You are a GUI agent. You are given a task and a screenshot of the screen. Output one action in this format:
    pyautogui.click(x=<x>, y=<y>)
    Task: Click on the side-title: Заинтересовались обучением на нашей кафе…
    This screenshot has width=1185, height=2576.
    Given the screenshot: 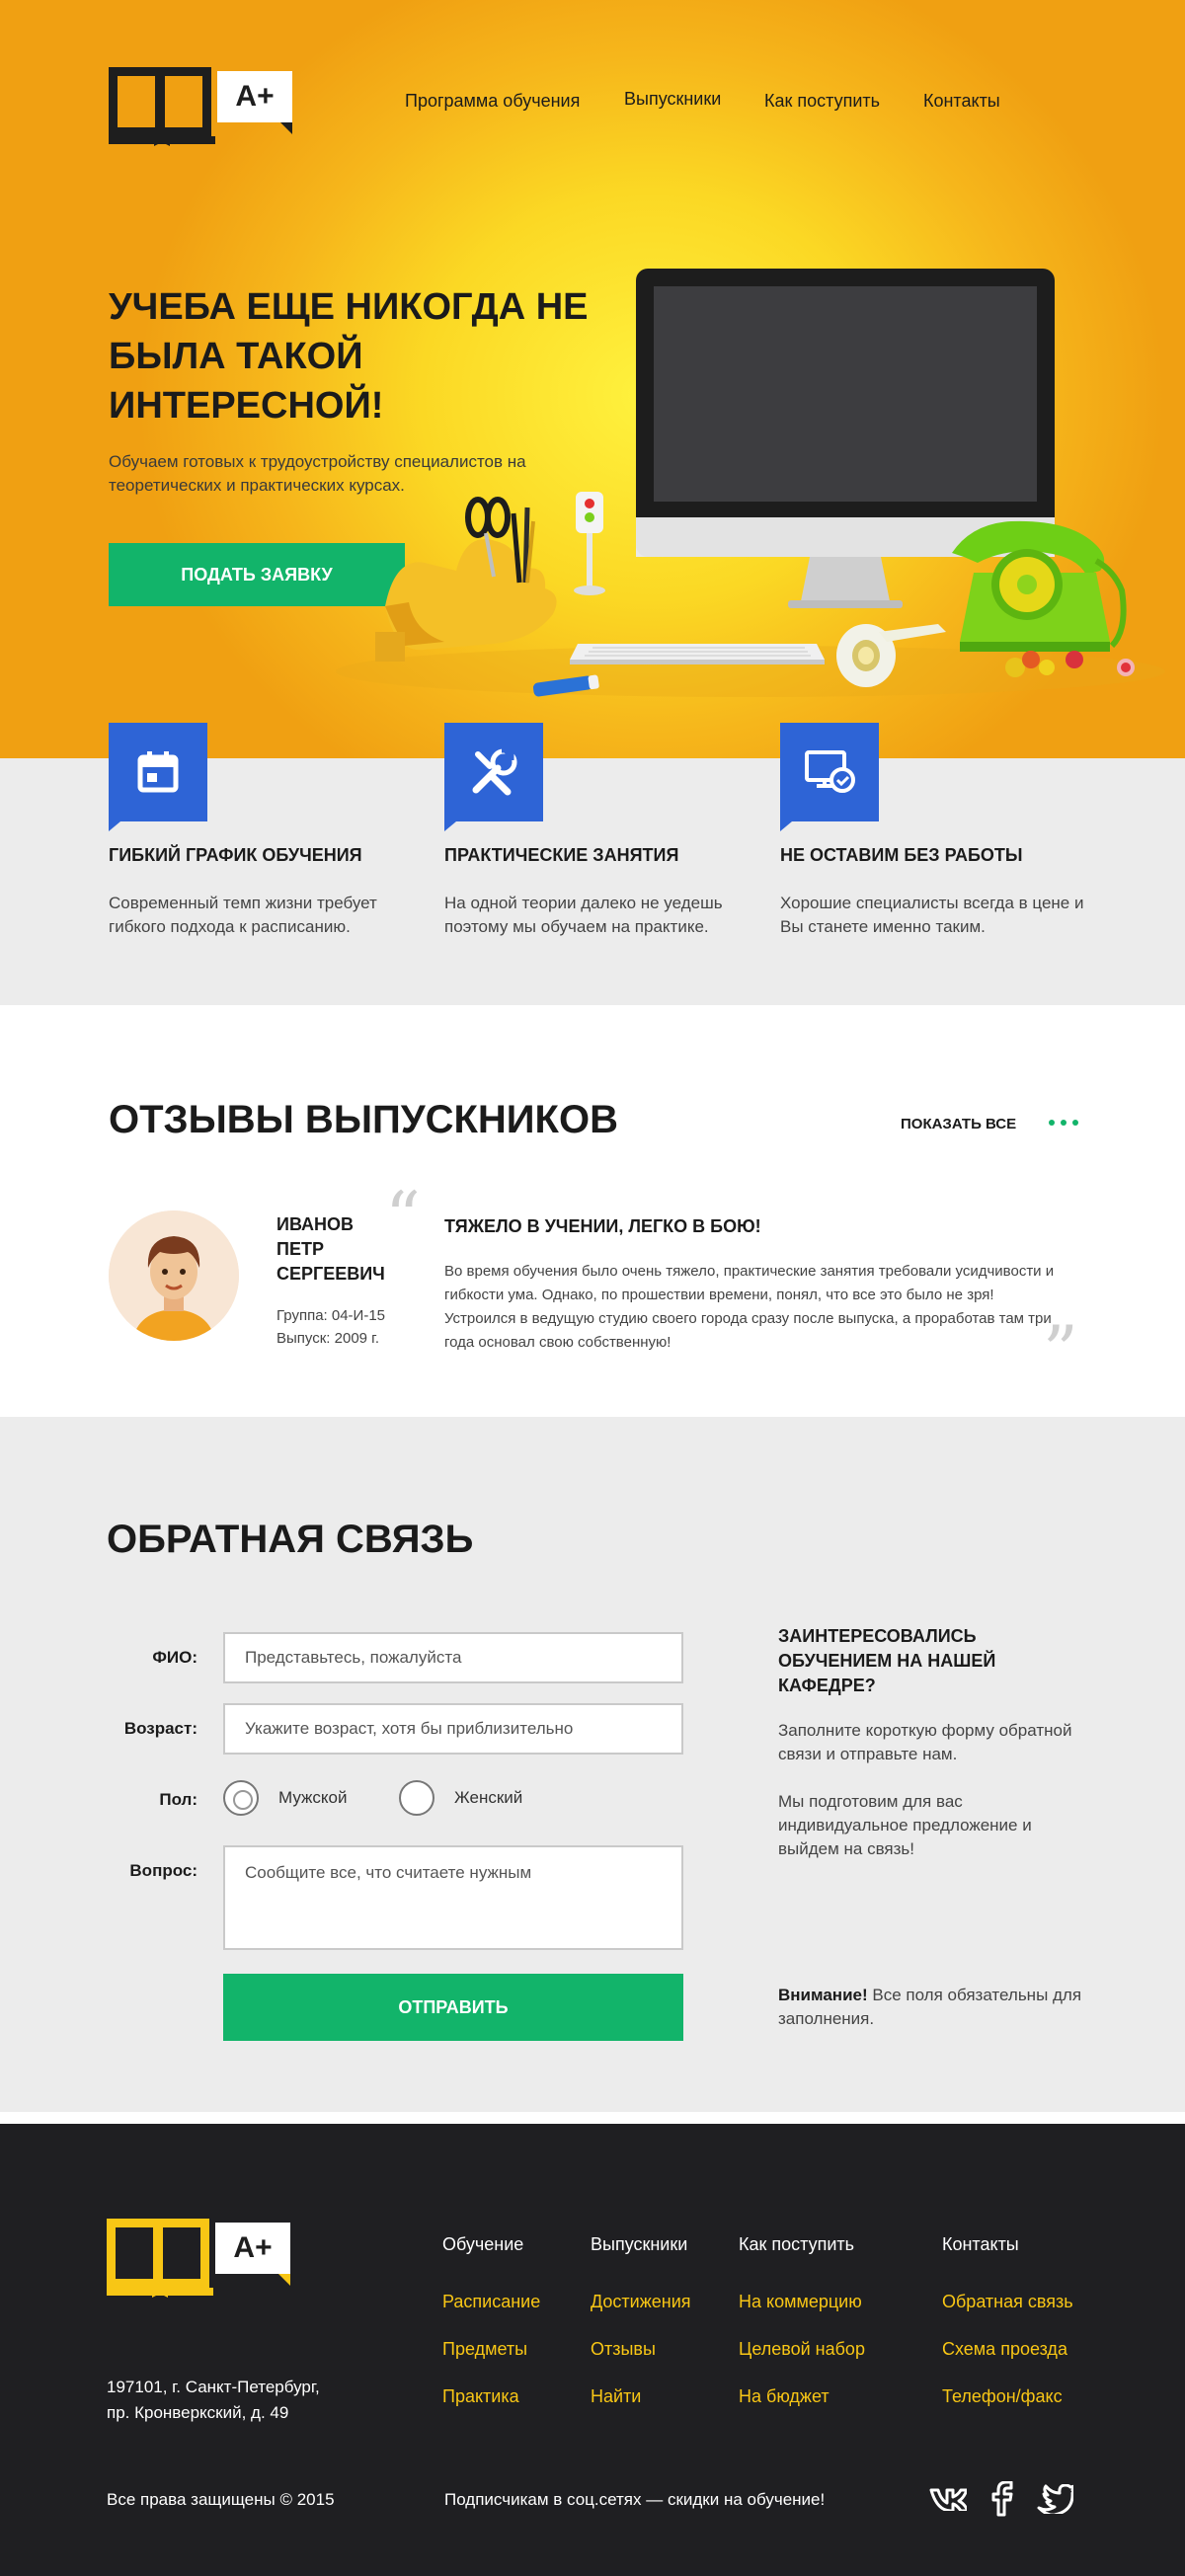 What is the action you would take?
    pyautogui.click(x=887, y=1660)
    